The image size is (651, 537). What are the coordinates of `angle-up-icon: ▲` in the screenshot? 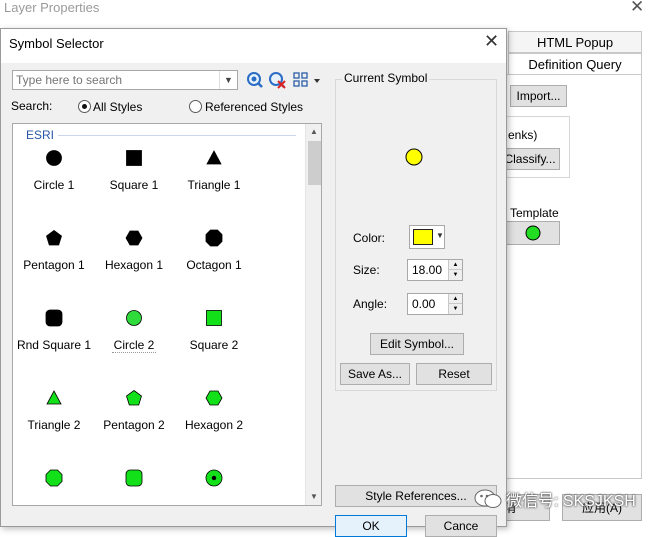 It's located at (455, 299).